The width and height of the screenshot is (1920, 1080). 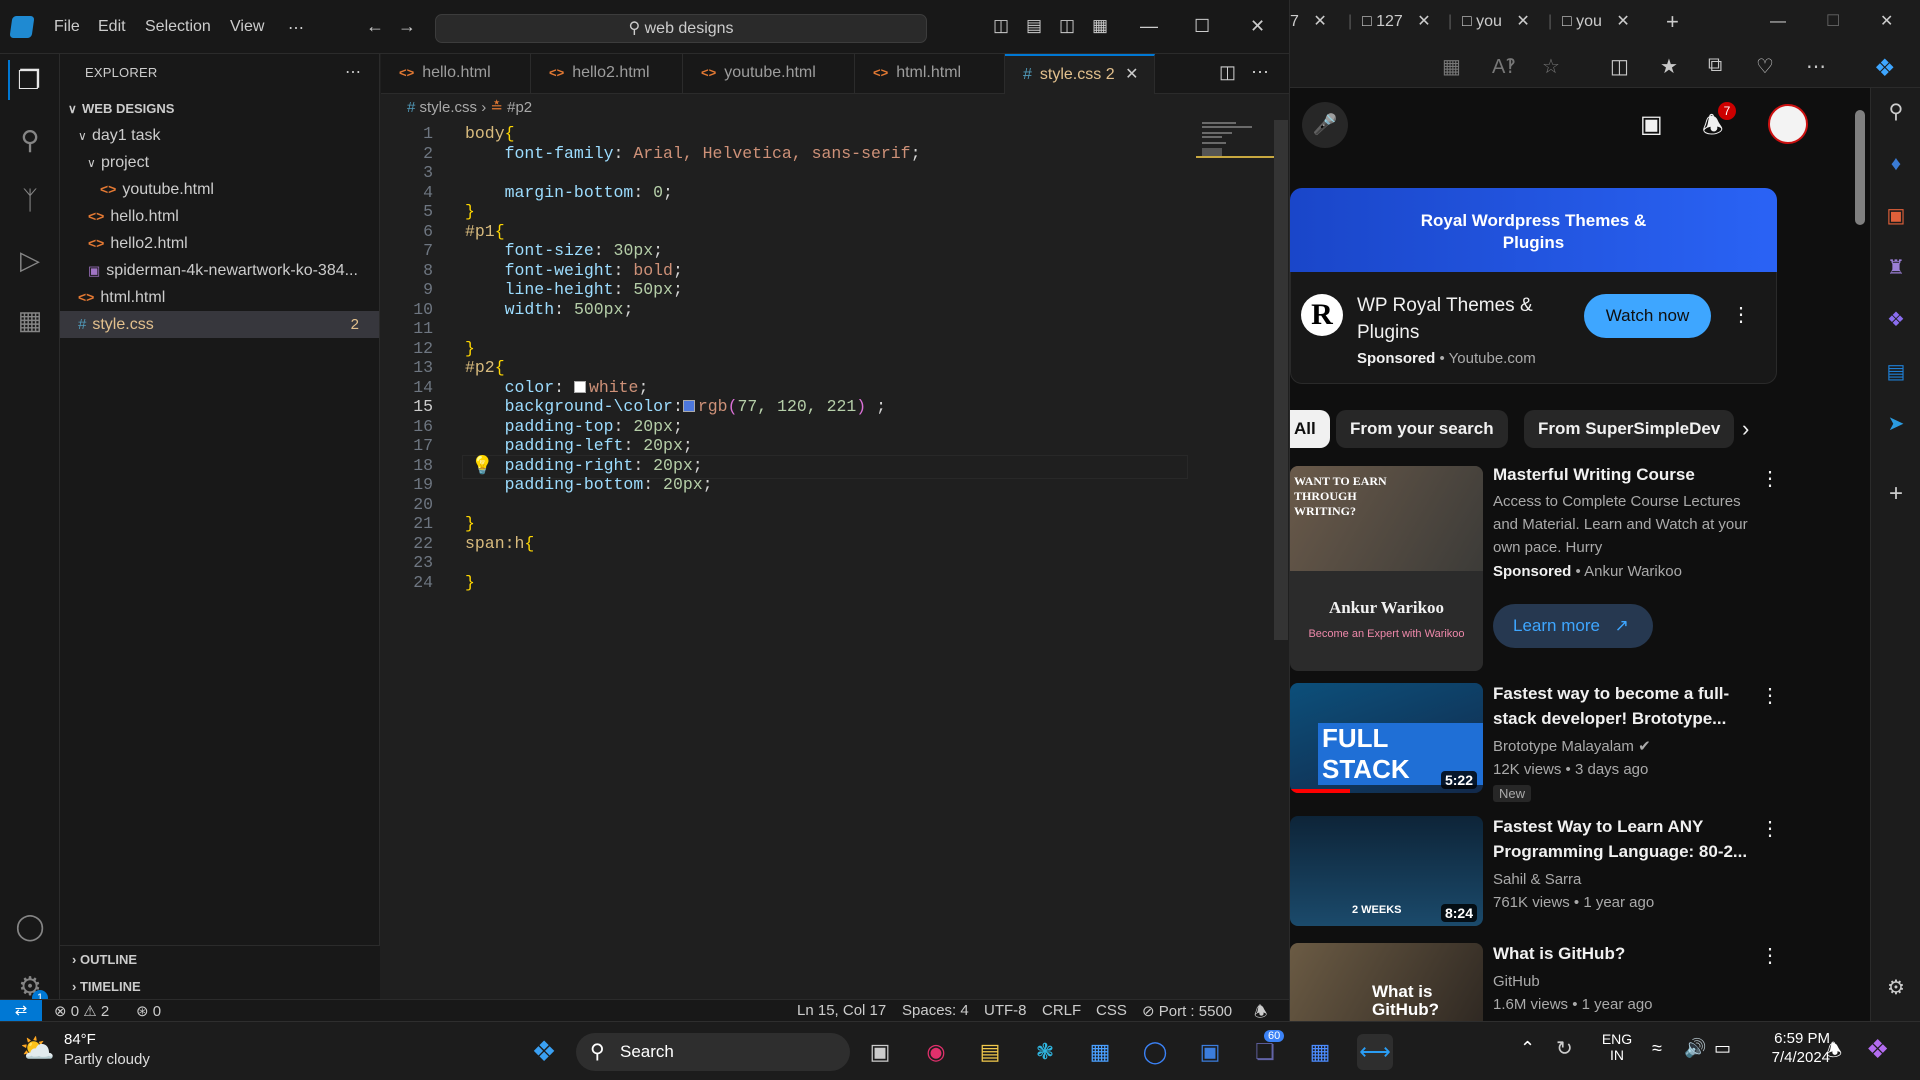 What do you see at coordinates (557, 387) in the screenshot?
I see `code-line: color: white;` at bounding box center [557, 387].